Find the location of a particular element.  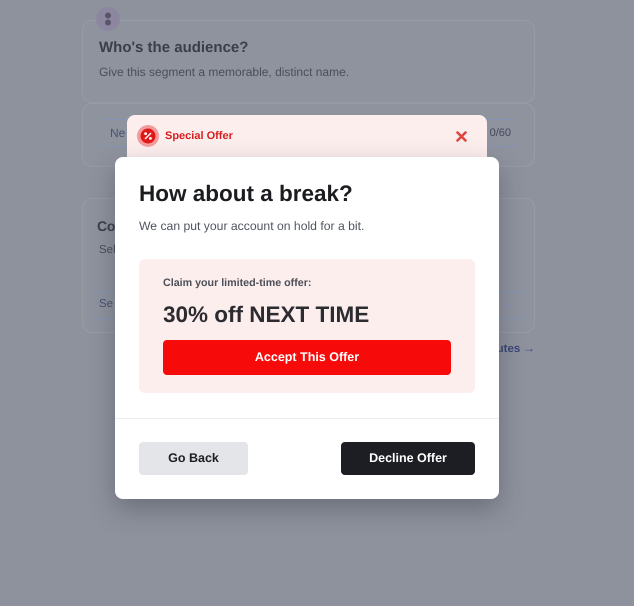

close-button is located at coordinates (461, 136).